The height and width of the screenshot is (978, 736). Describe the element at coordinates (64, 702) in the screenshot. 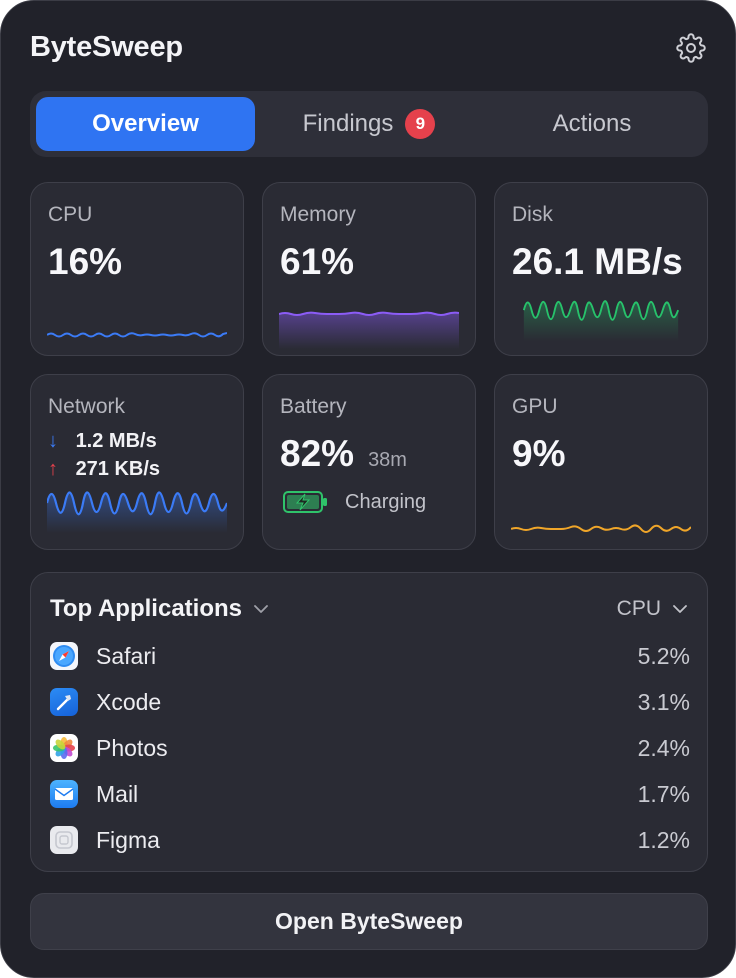

I see `xcode-icon` at that location.